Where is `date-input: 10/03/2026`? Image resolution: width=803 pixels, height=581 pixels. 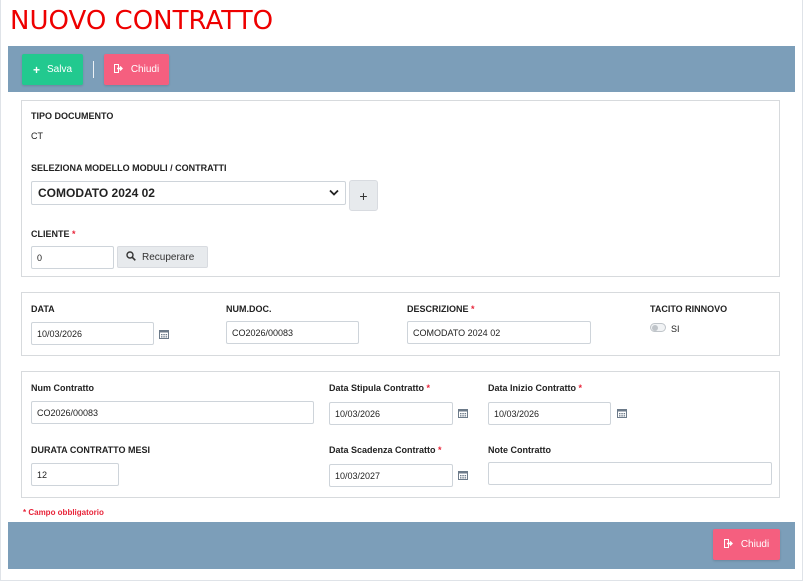 date-input: 10/03/2026 is located at coordinates (92, 333).